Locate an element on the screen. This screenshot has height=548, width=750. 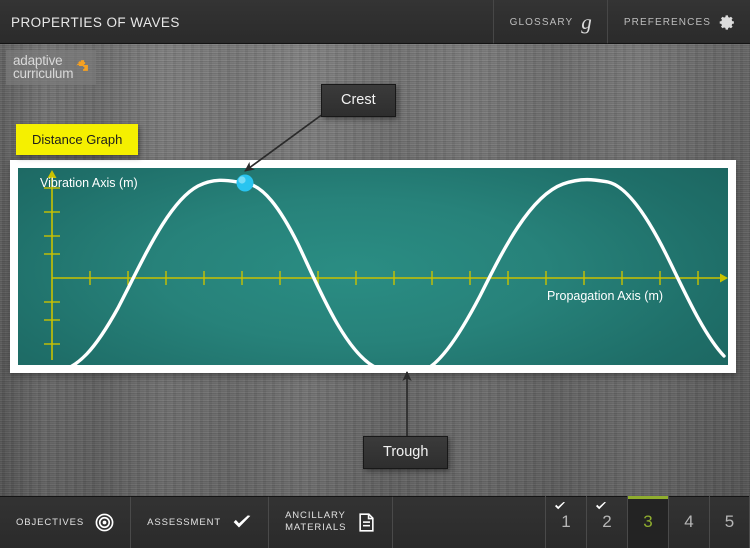
glossary-button: GLOSSARY g is located at coordinates (549, 22).